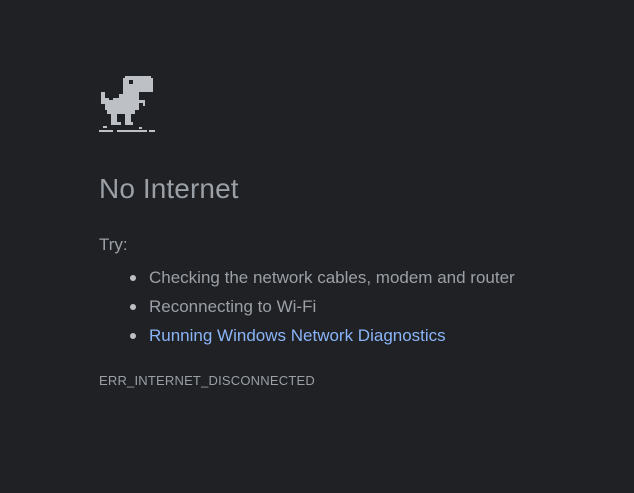  I want to click on suggestion-text: Reconnecting to Wi-Fi, so click(233, 306).